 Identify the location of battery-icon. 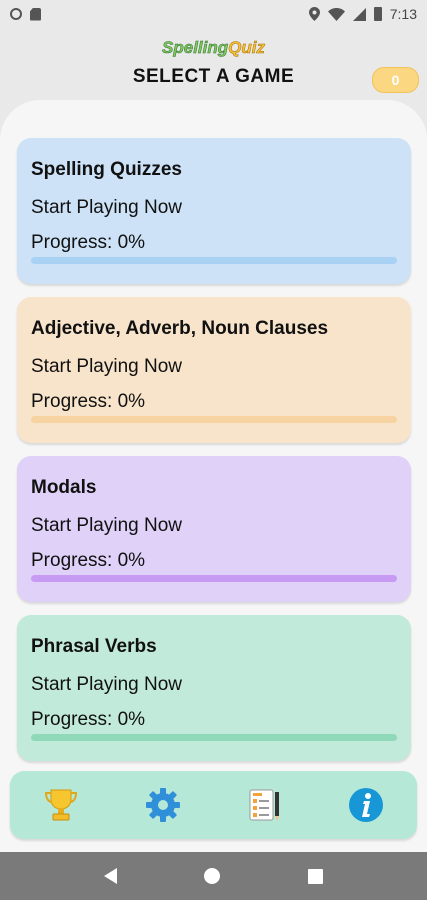
(377, 14).